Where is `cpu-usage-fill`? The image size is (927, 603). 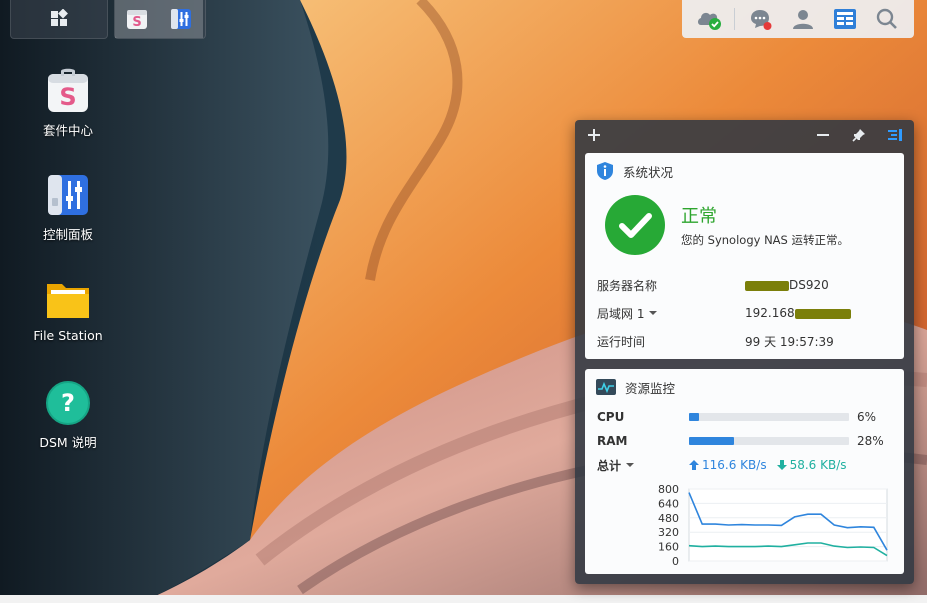
cpu-usage-fill is located at coordinates (694, 417).